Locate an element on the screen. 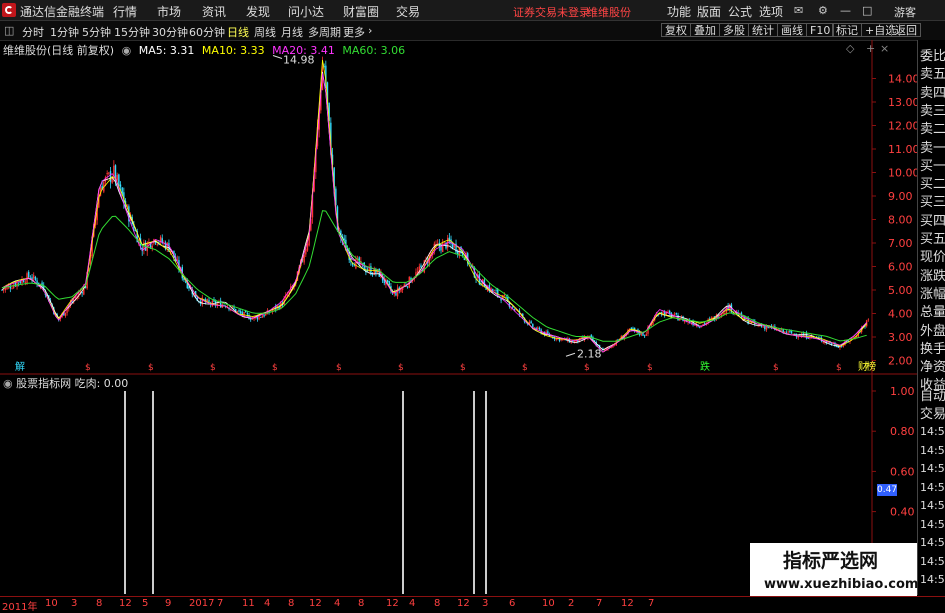  event-marker: 解 is located at coordinates (20, 366).